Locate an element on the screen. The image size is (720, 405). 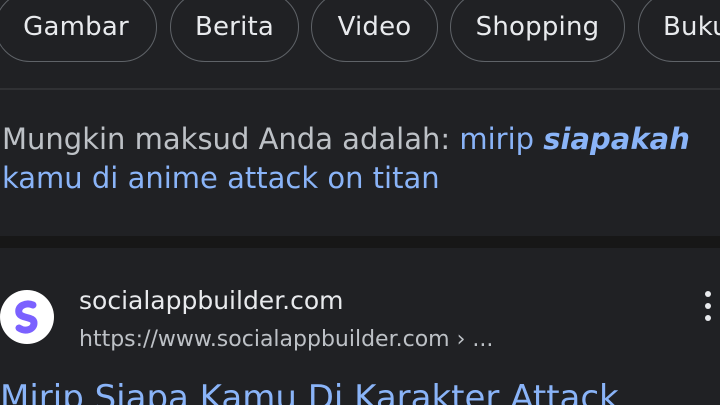
chip-label: Shopping is located at coordinates (537, 27).